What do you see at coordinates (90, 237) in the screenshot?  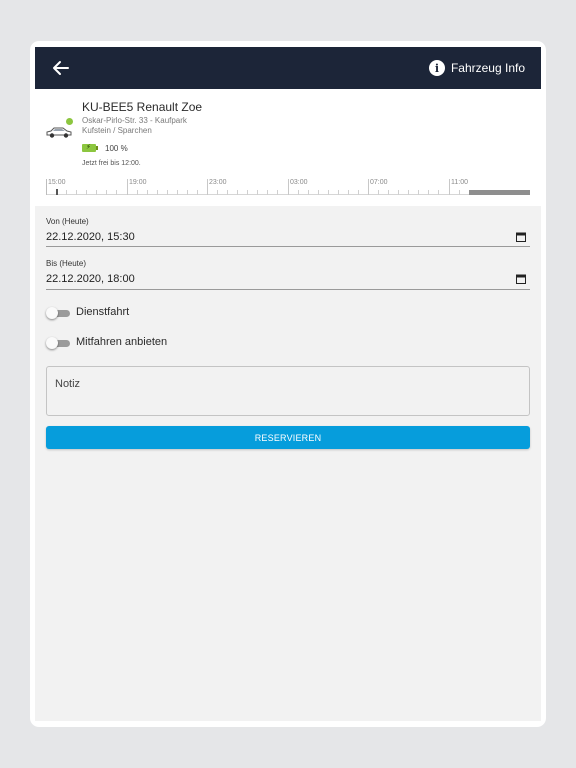 I see `from-datetime-field: 22.12.2020, 15:30` at bounding box center [90, 237].